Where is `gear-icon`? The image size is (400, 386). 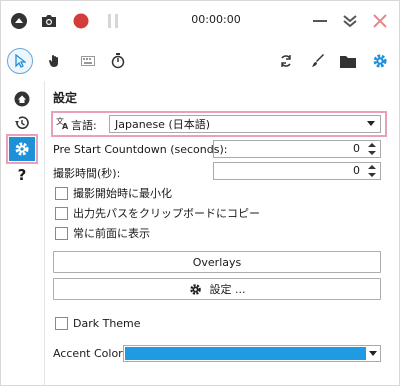 gear-icon is located at coordinates (195, 289).